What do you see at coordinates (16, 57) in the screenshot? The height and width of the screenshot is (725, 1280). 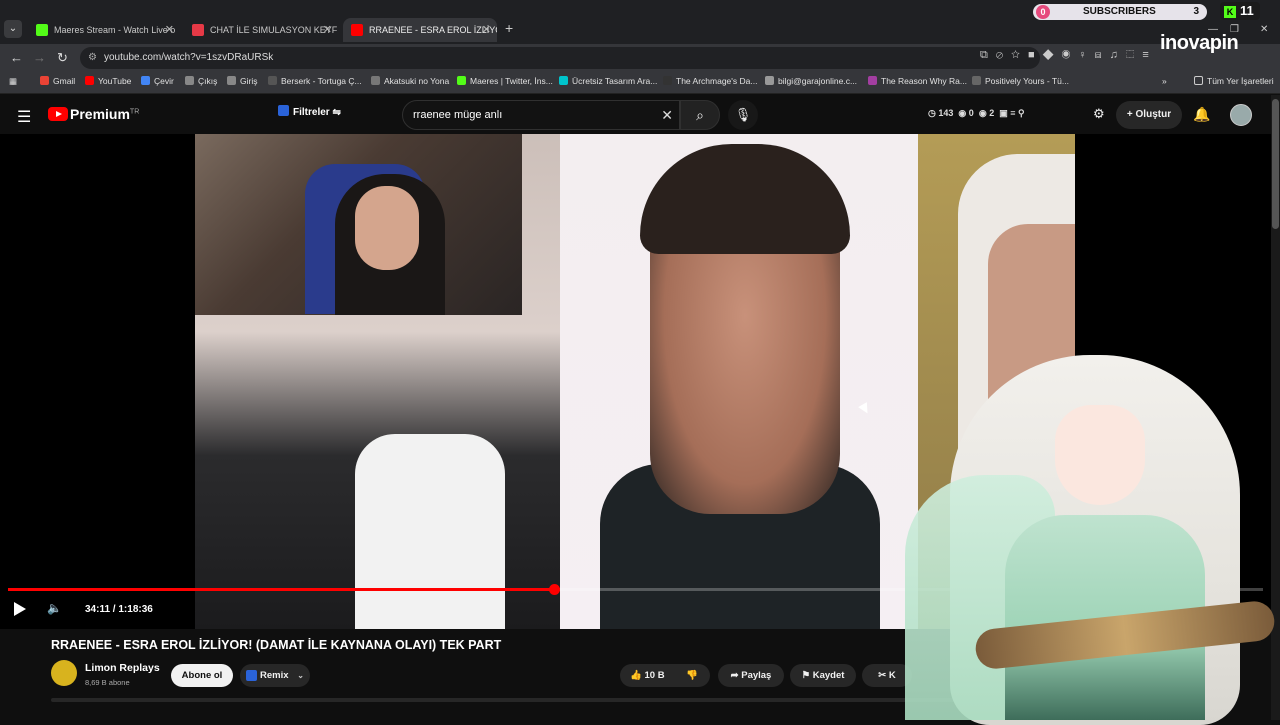 I see `back-arrow-icon: ←` at bounding box center [16, 57].